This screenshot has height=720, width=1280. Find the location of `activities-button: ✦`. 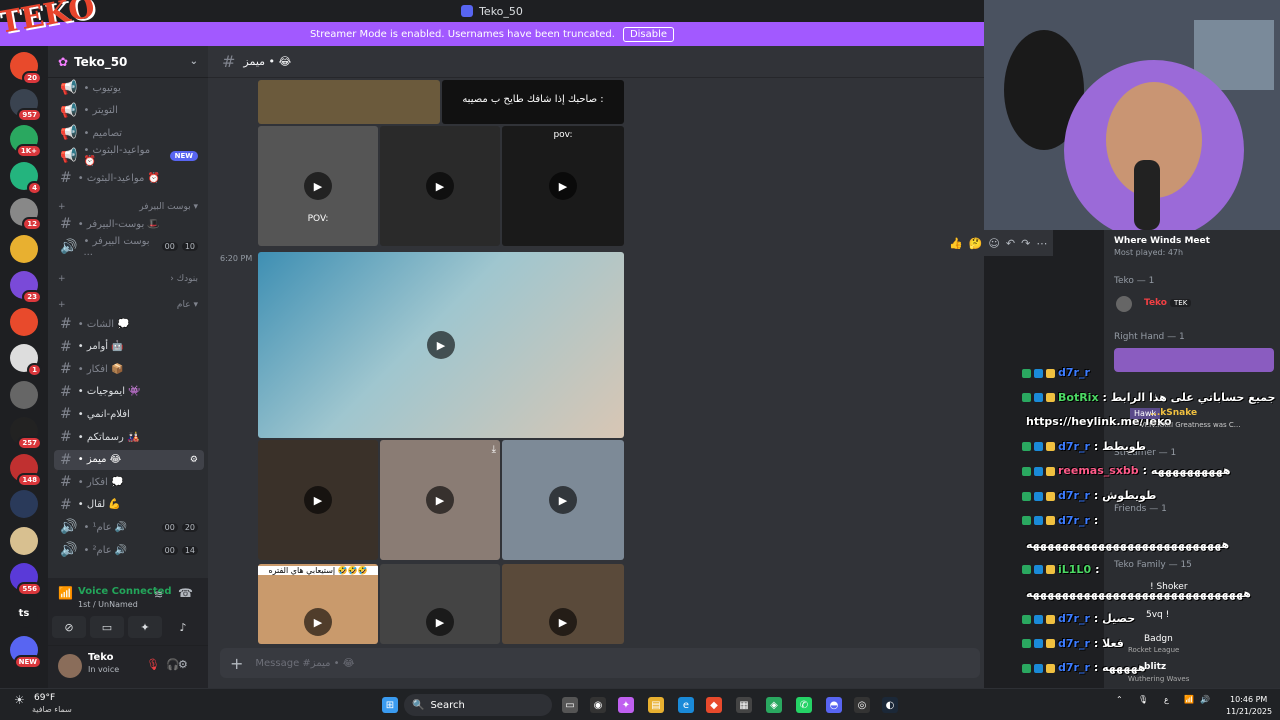

activities-button: ✦ is located at coordinates (145, 627).